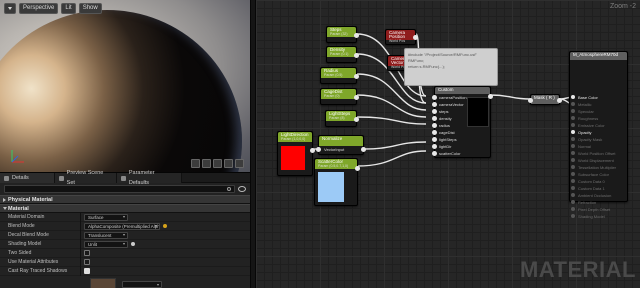 Image resolution: width=640 pixels, height=288 pixels. Describe the element at coordinates (106, 217) in the screenshot. I see `material-domain-dropdown: Surface` at that location.